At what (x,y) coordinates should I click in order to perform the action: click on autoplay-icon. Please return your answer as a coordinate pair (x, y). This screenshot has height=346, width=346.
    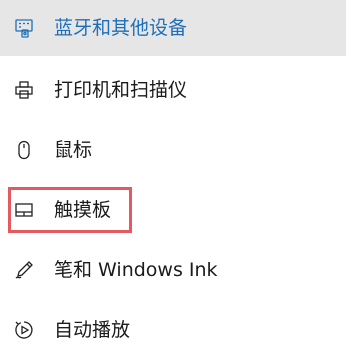
    Looking at the image, I should click on (24, 330).